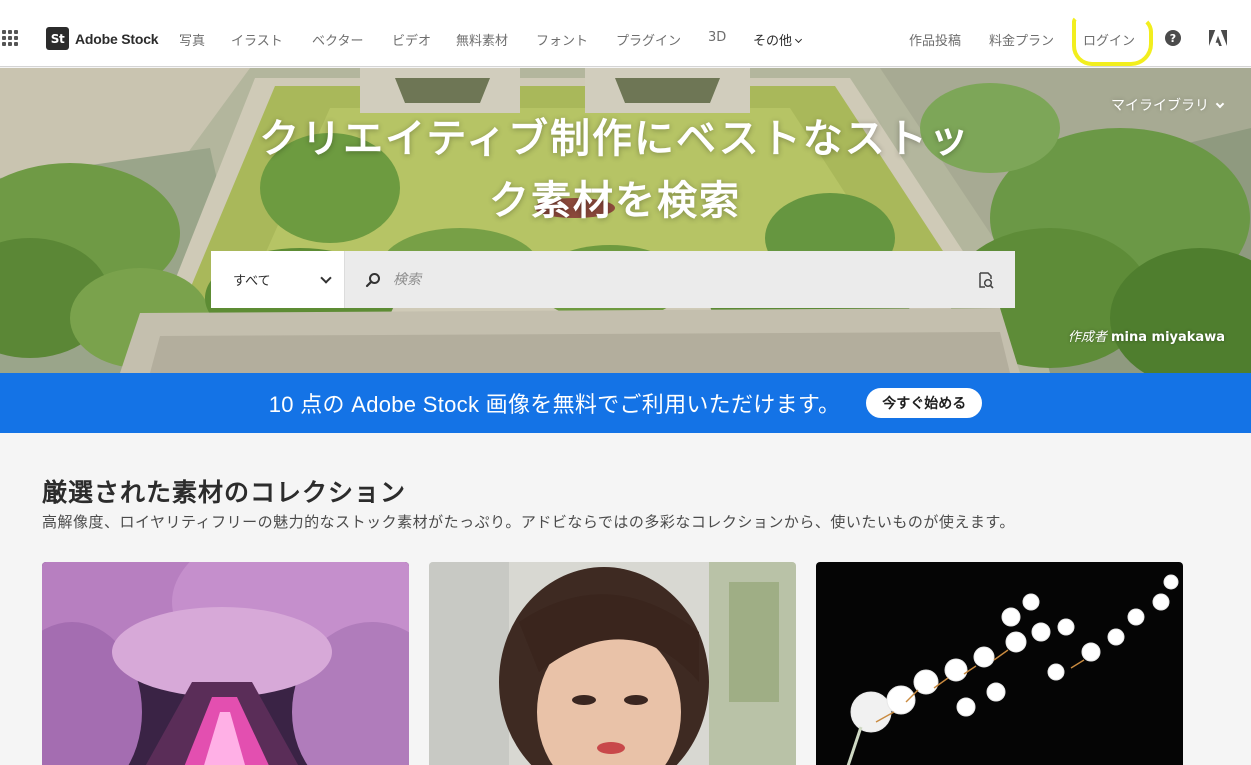 The width and height of the screenshot is (1251, 765). What do you see at coordinates (1087, 337) in the screenshot?
I see `credit-prefix: 作成者` at bounding box center [1087, 337].